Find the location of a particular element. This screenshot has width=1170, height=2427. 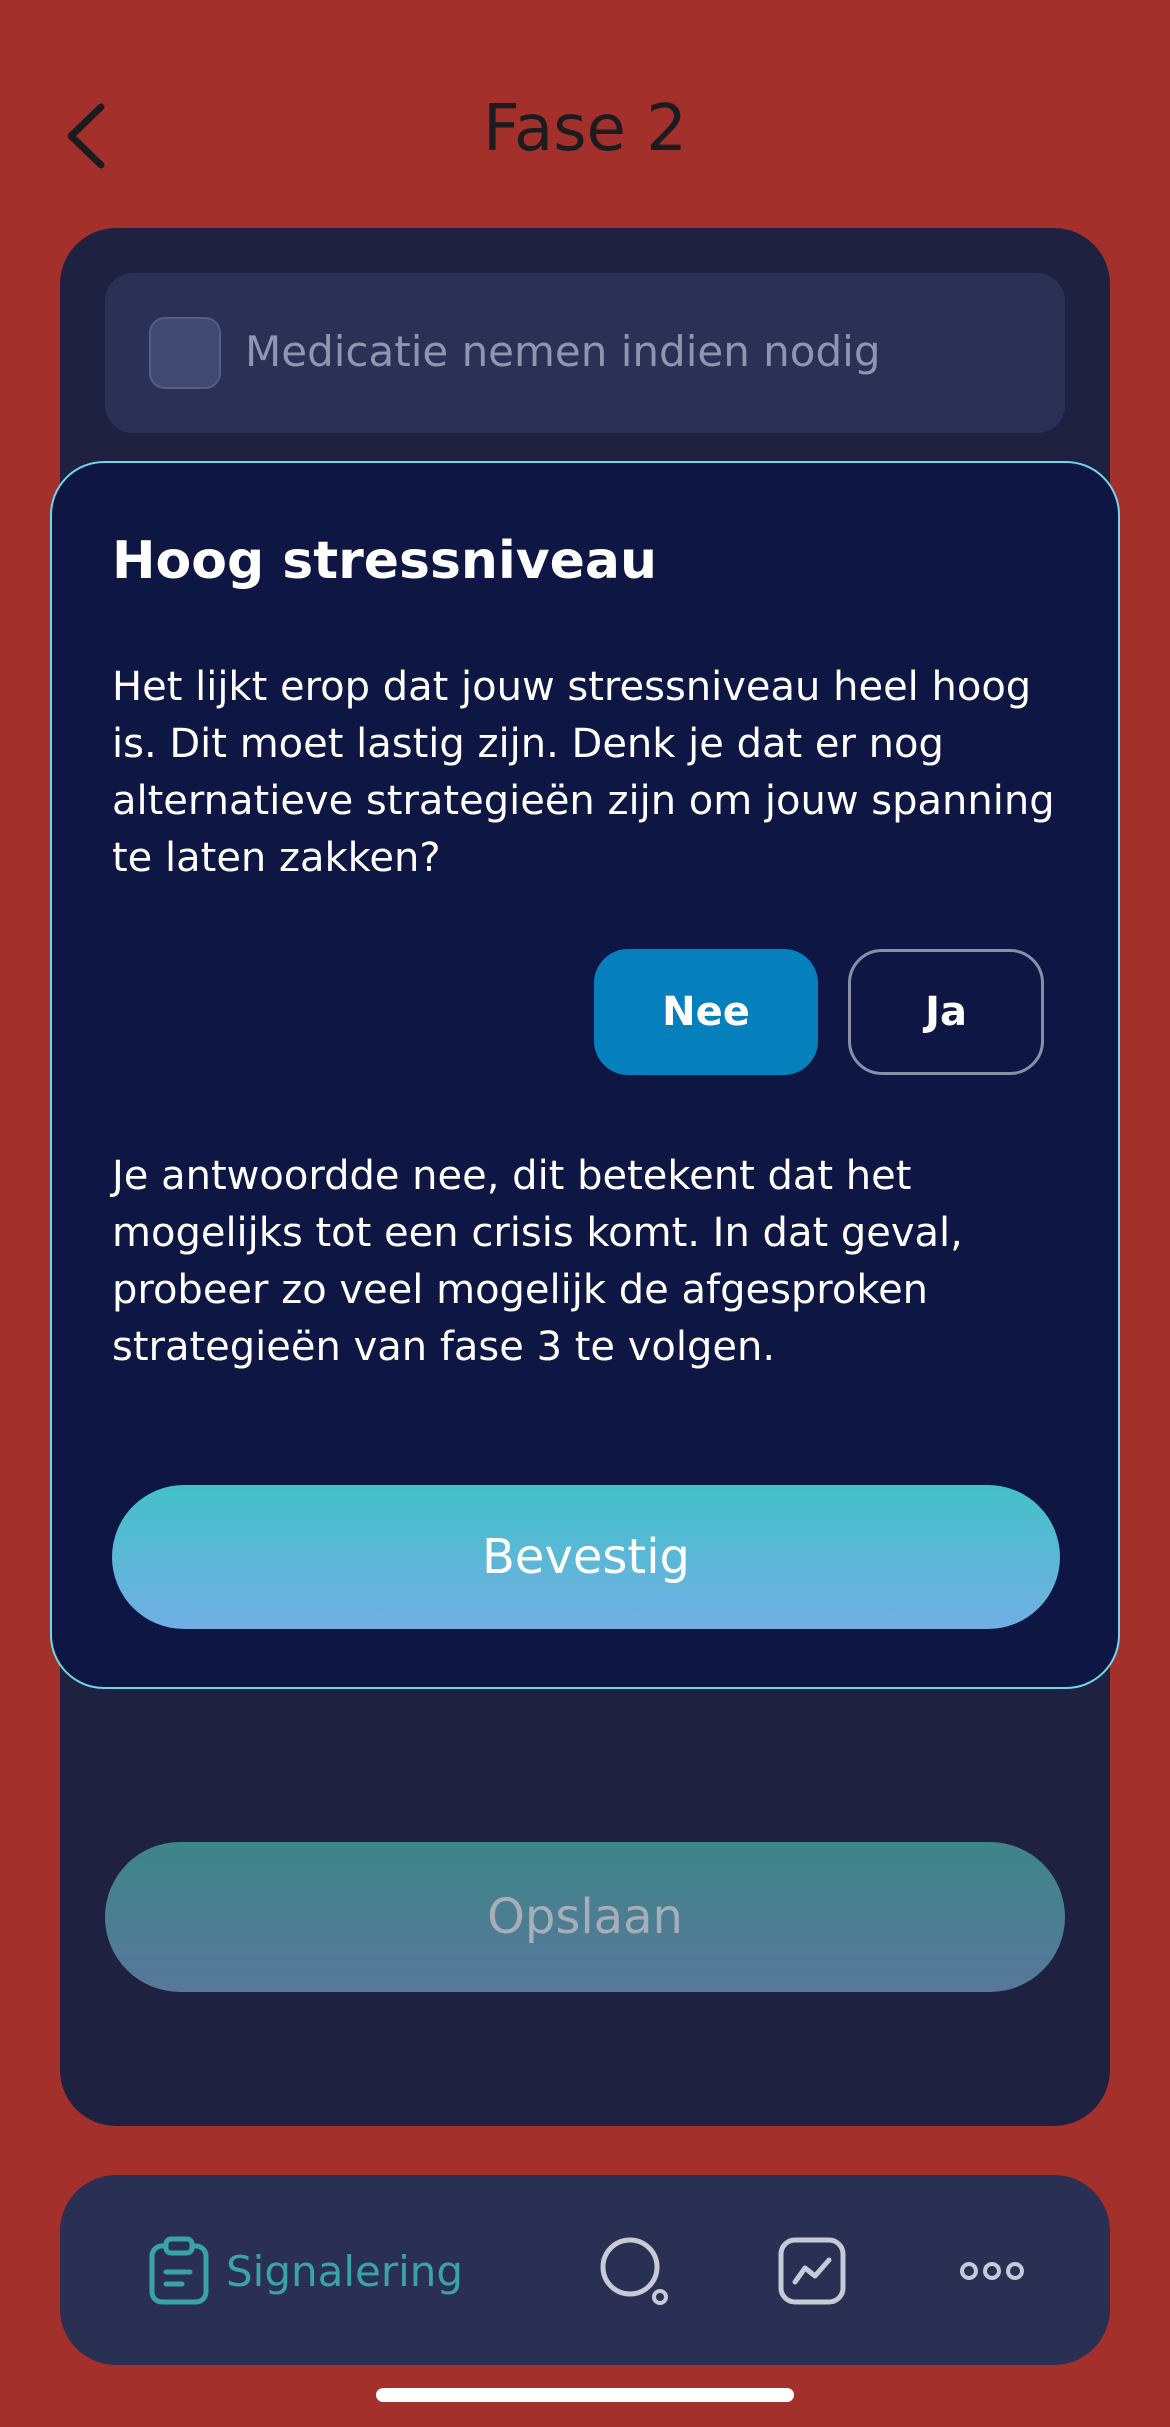

tab-signalering: Signalering is located at coordinates (305, 2271).